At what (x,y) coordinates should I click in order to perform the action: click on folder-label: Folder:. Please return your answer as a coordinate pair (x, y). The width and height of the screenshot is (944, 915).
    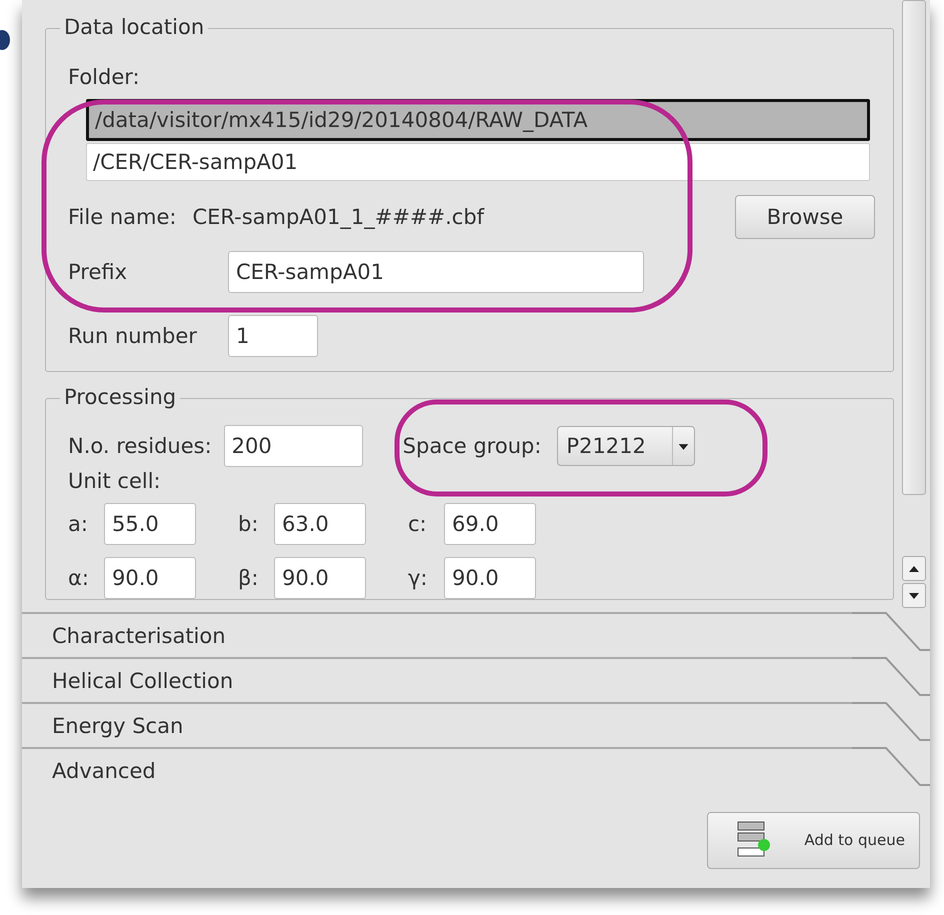
    Looking at the image, I should click on (104, 77).